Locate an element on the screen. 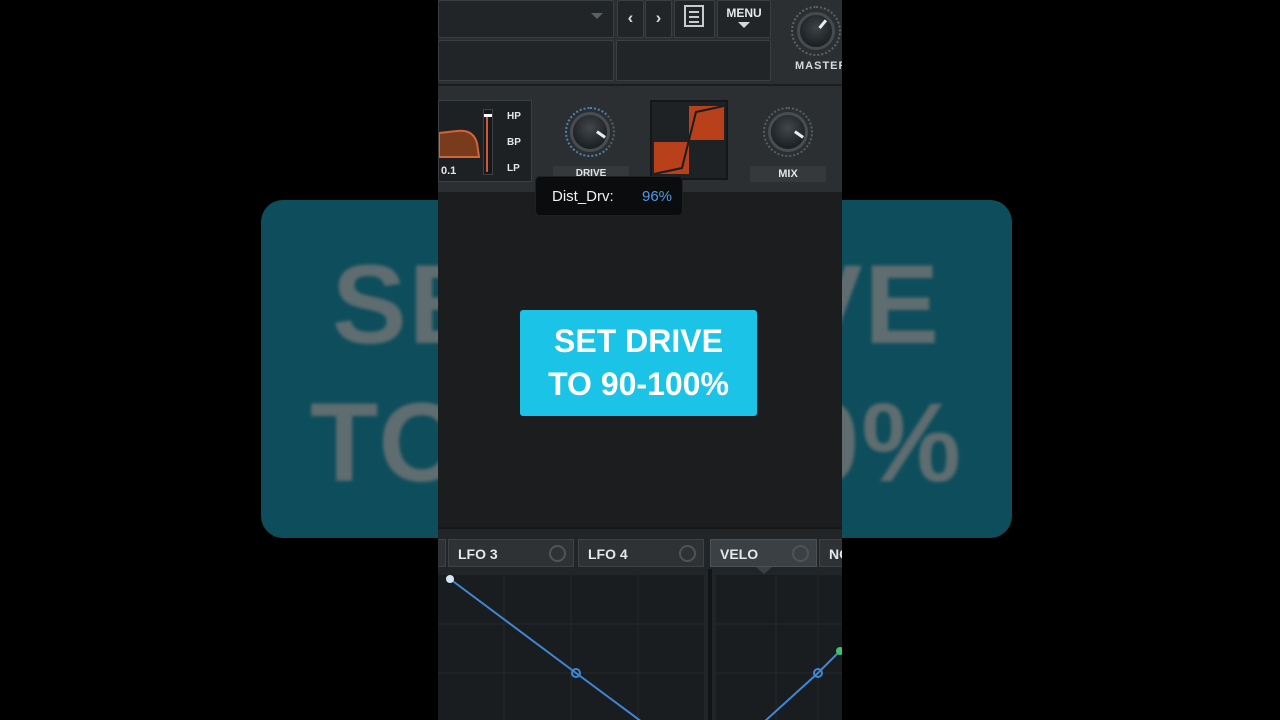 The width and height of the screenshot is (1280, 720). tab-label: NO is located at coordinates (835, 554).